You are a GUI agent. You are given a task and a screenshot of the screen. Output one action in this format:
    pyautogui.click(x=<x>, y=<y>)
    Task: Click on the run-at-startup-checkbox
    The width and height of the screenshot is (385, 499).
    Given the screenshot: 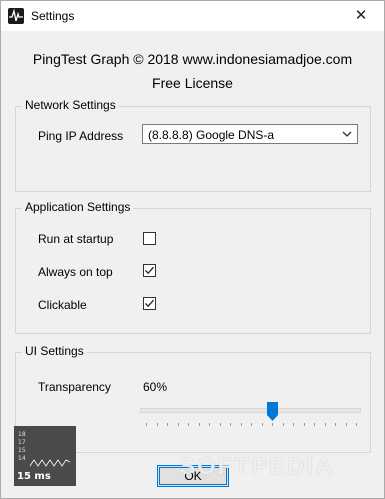 What is the action you would take?
    pyautogui.click(x=149, y=238)
    